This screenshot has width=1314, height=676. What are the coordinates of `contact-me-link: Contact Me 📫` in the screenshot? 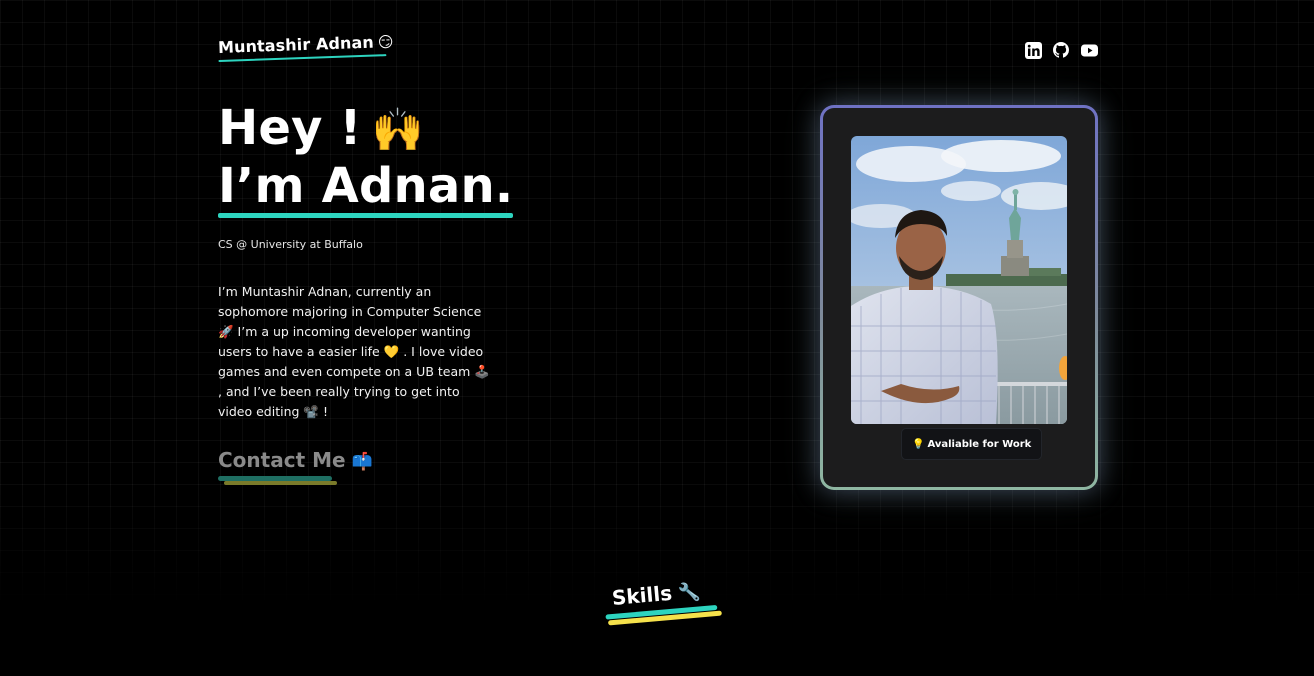 It's located at (295, 466).